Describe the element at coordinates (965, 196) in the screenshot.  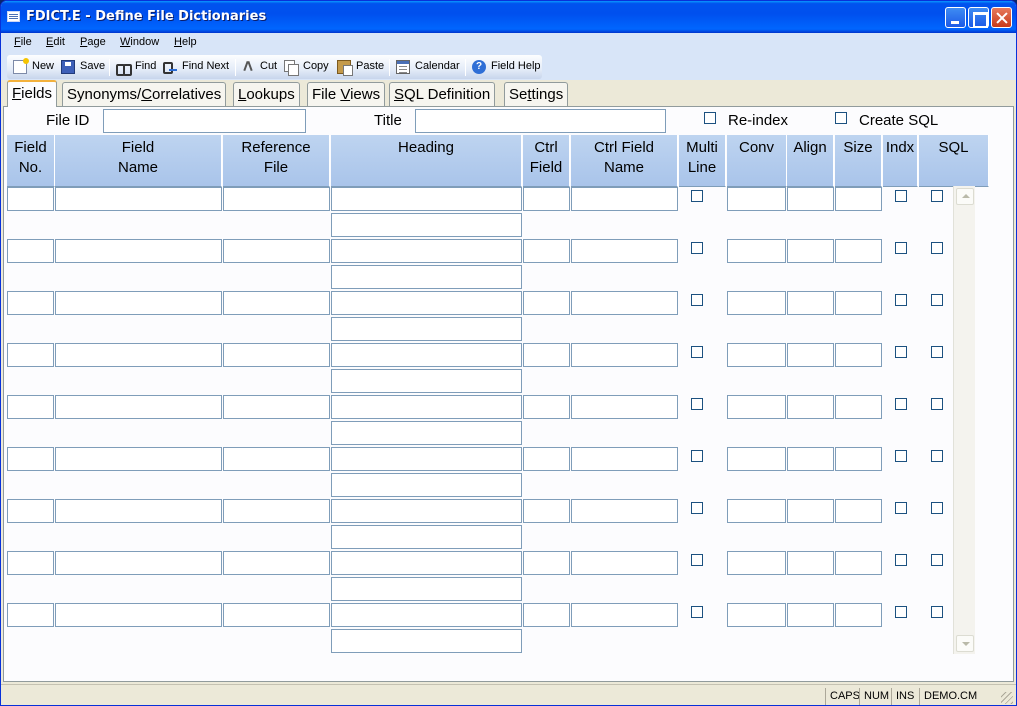
I see `scroll-up-button` at that location.